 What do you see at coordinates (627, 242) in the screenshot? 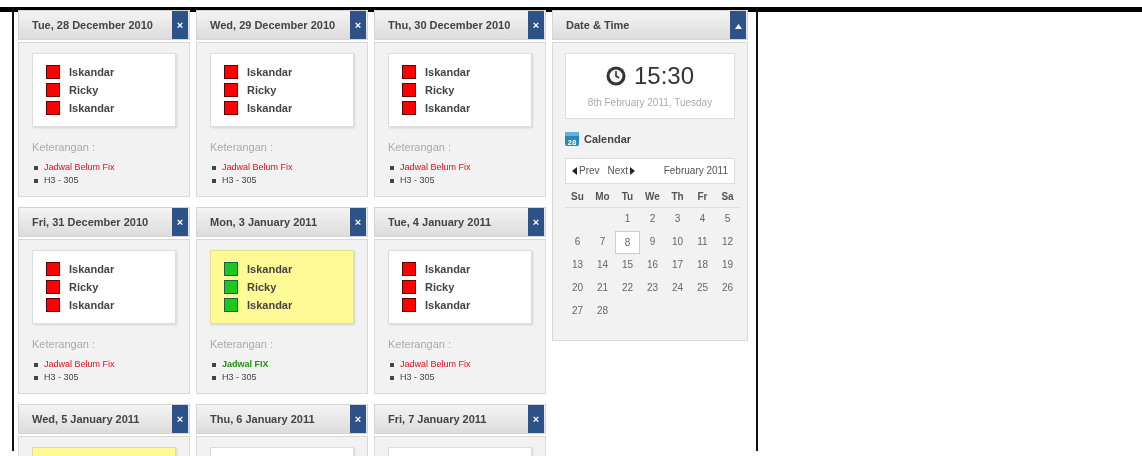
I see `calendar-day: 8` at bounding box center [627, 242].